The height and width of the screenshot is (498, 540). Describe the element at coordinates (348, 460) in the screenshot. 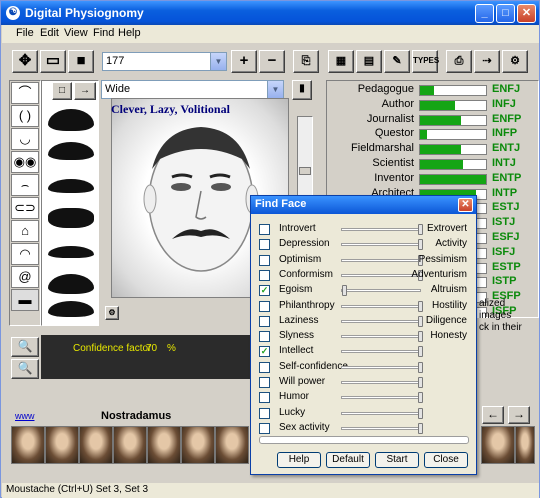

I see `default-button: Default` at that location.